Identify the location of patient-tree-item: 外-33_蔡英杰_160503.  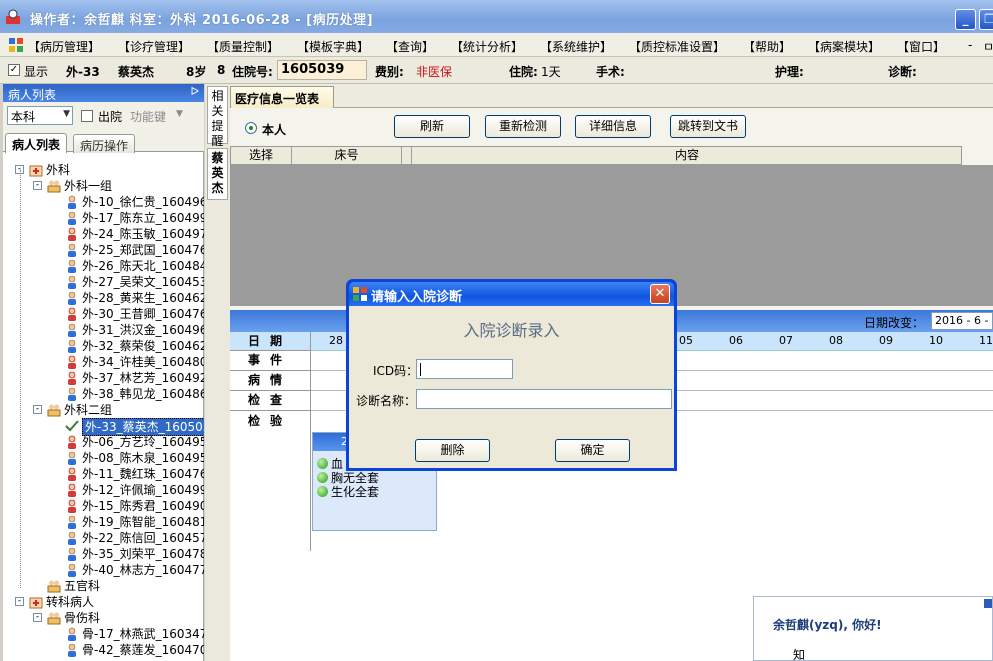
(103, 427).